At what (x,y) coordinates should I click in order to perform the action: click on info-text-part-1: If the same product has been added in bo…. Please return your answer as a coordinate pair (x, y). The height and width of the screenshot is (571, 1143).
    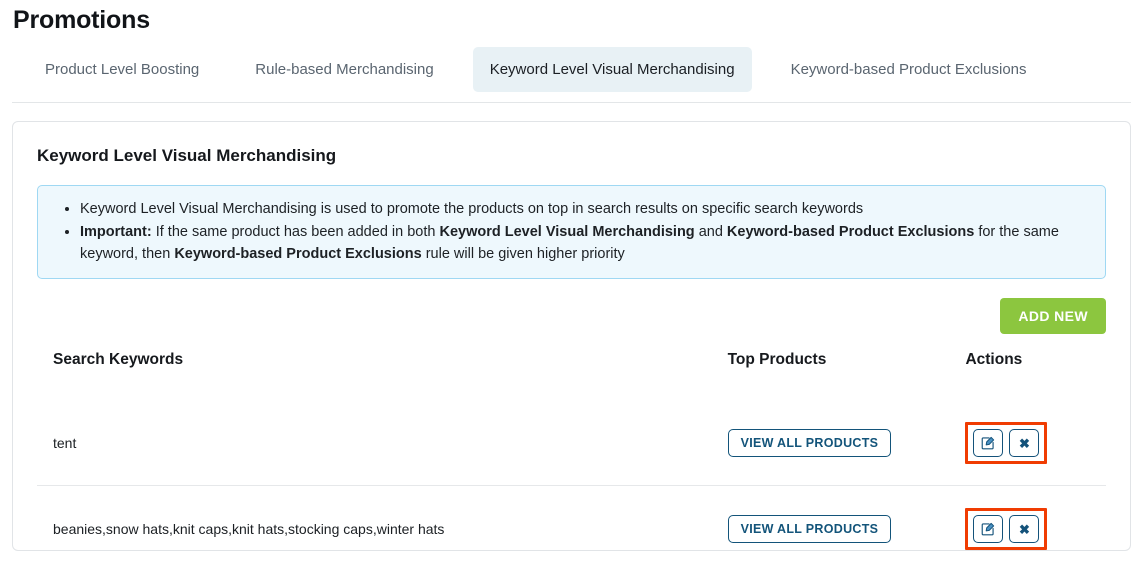
    Looking at the image, I should click on (296, 232).